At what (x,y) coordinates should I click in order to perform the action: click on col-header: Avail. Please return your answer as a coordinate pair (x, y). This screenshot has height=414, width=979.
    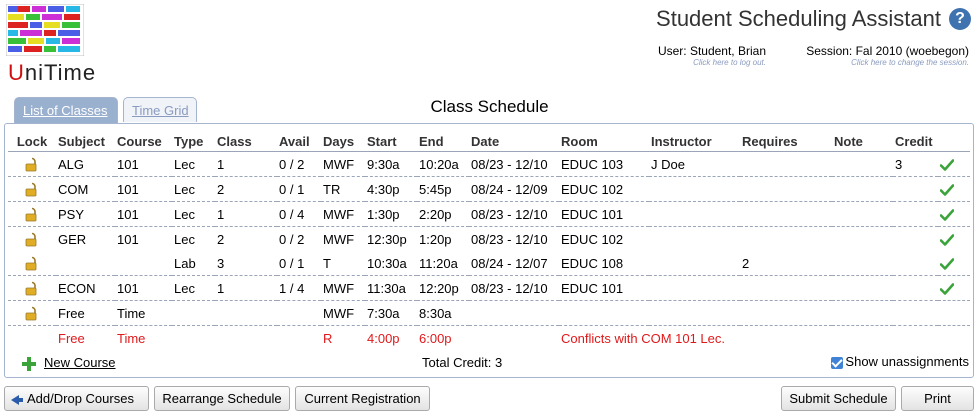
    Looking at the image, I should click on (299, 141).